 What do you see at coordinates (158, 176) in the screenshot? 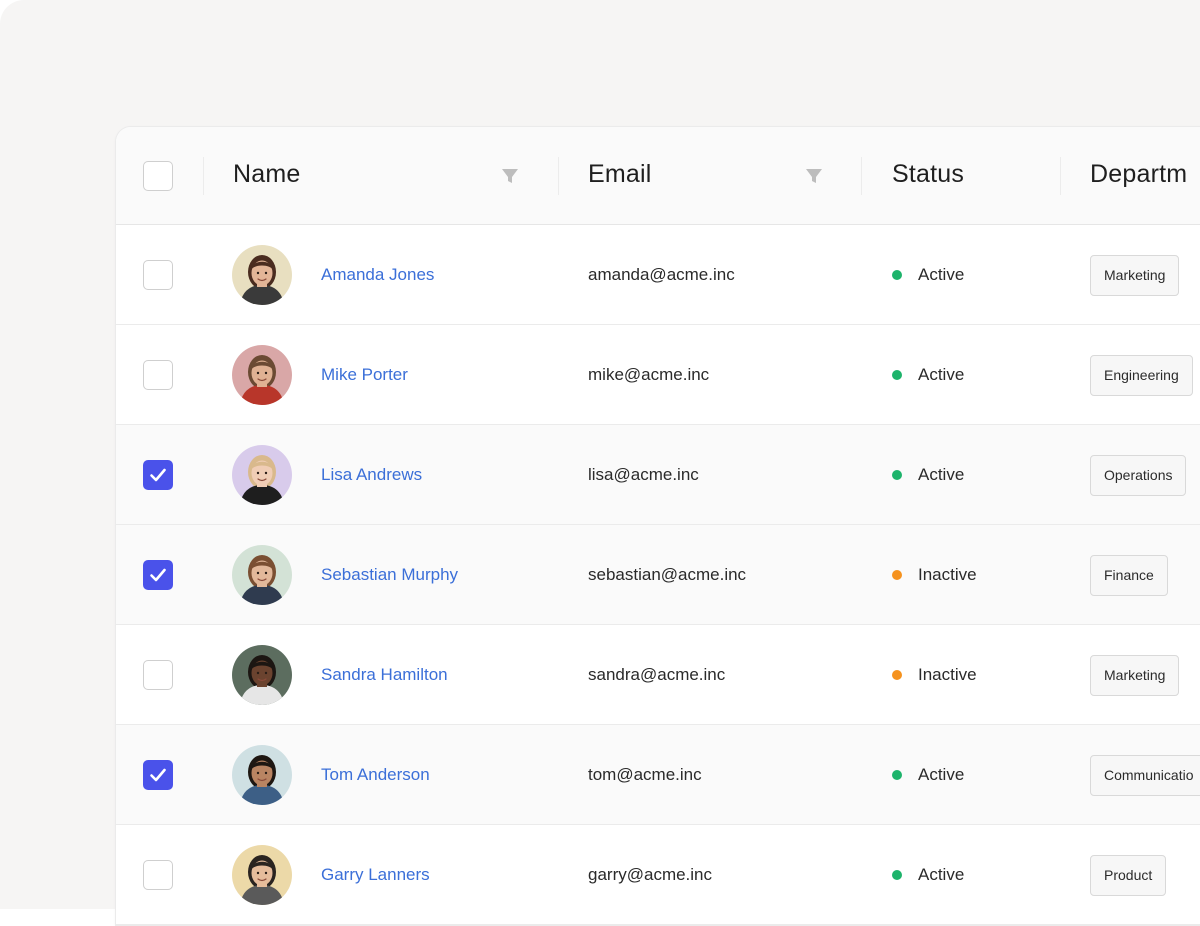
I see `select-all-checkbox` at bounding box center [158, 176].